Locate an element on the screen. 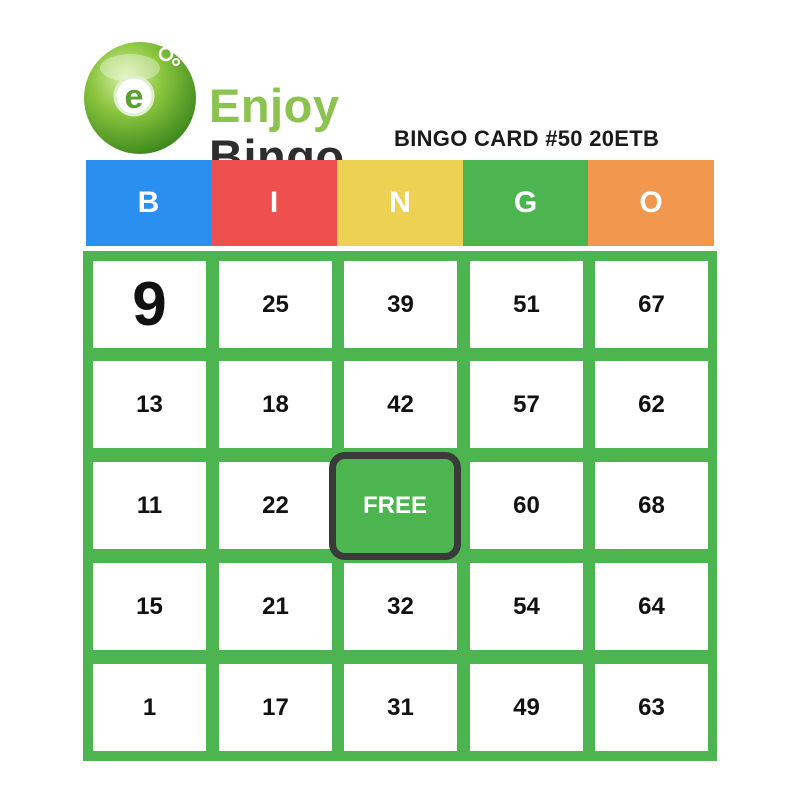 This screenshot has height=790, width=790. bingo-cell: 60 is located at coordinates (526, 505).